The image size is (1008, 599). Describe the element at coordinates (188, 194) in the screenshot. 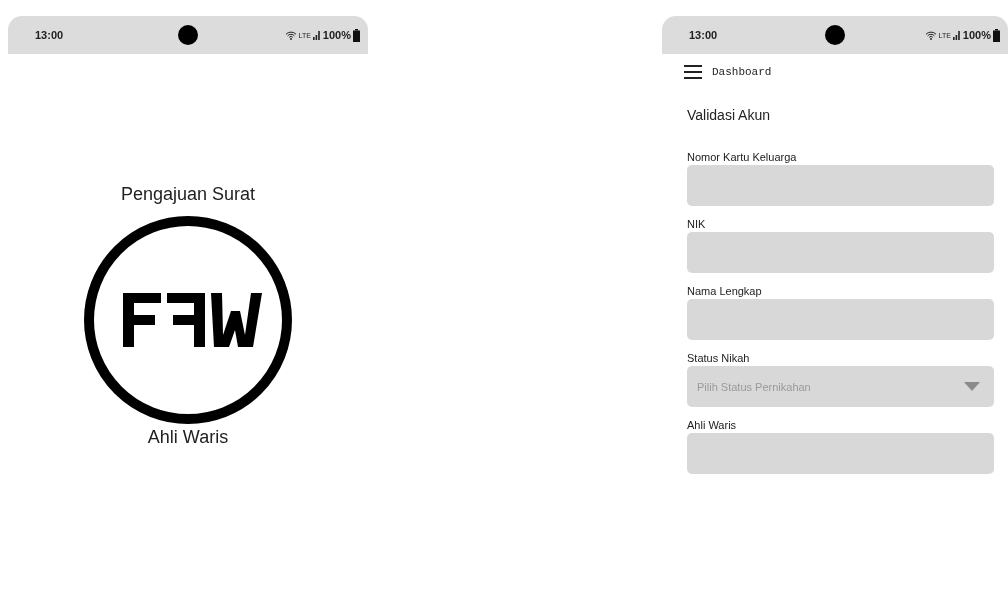

I see `splash-title: Pengajuan Surat` at that location.